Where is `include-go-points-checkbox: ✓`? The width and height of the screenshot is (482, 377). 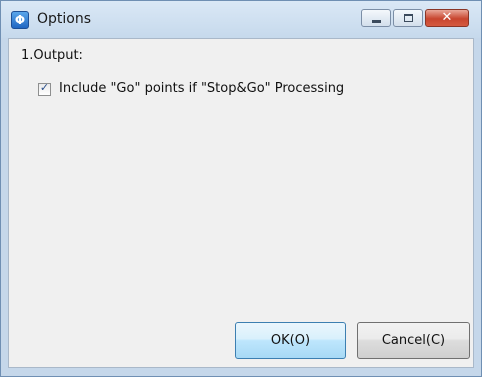 include-go-points-checkbox: ✓ is located at coordinates (44, 88).